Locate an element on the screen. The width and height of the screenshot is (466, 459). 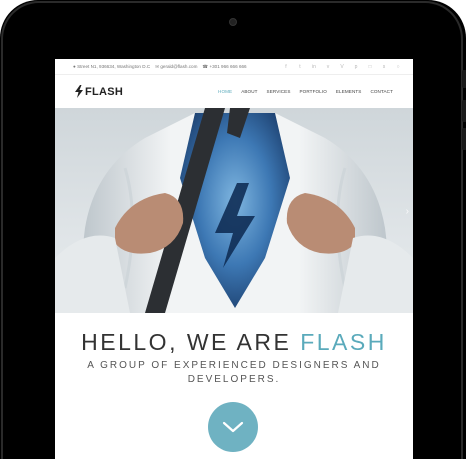
camera is located at coordinates (233, 22).